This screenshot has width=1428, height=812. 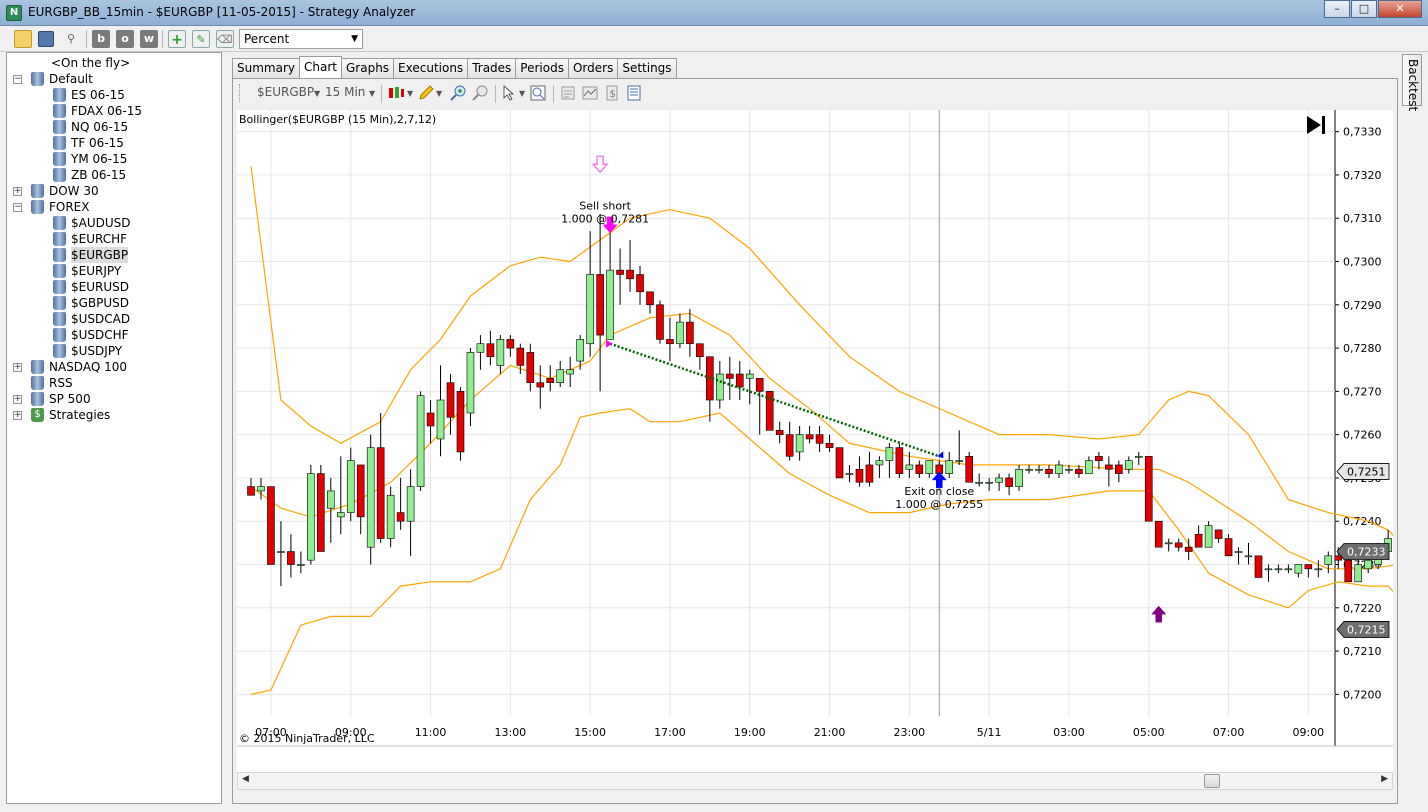 I want to click on tab-orders: Orders, so click(x=593, y=68).